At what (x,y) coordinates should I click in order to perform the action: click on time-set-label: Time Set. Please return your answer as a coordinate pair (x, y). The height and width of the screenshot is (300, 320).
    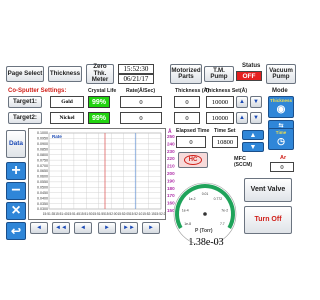
    Looking at the image, I should click on (225, 131).